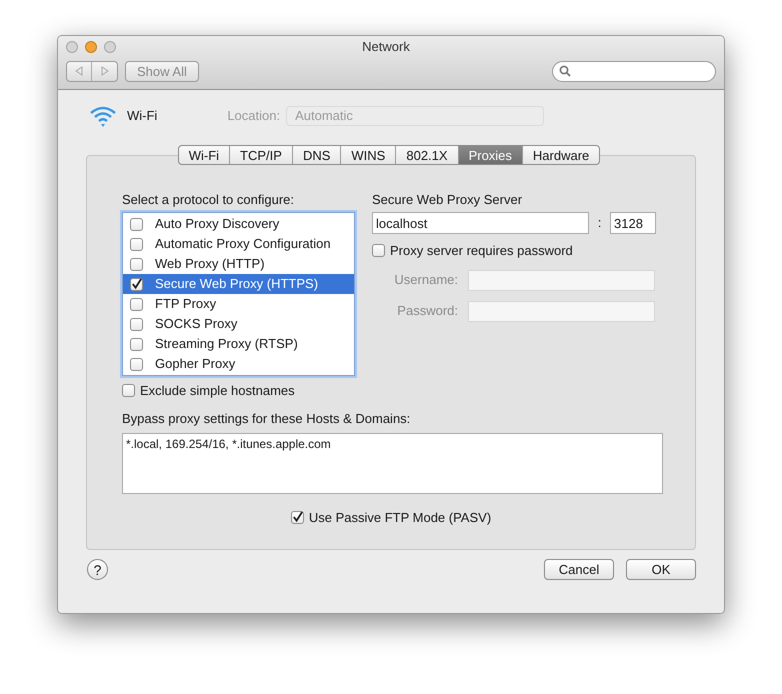 This screenshot has width=782, height=694. I want to click on protocol-row: Web Proxy (HTTP), so click(238, 264).